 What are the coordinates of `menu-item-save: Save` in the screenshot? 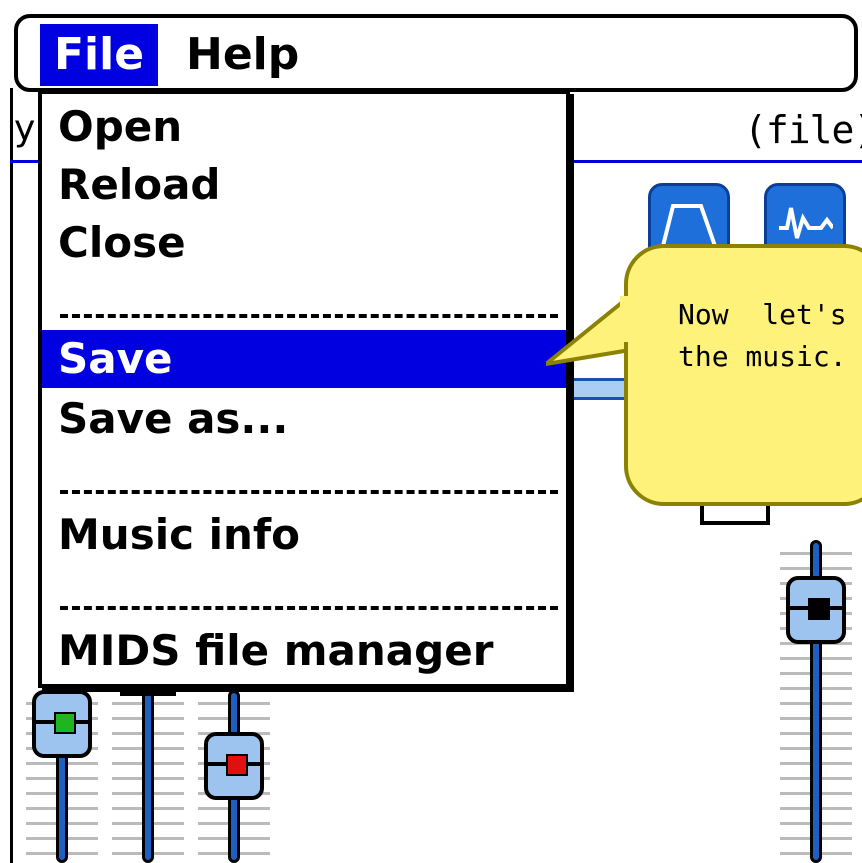 It's located at (304, 359).